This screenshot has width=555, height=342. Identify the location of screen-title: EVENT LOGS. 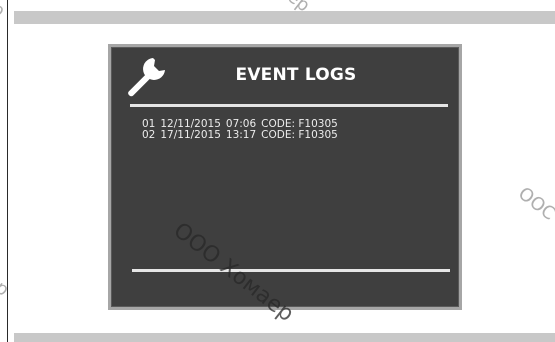
(296, 75).